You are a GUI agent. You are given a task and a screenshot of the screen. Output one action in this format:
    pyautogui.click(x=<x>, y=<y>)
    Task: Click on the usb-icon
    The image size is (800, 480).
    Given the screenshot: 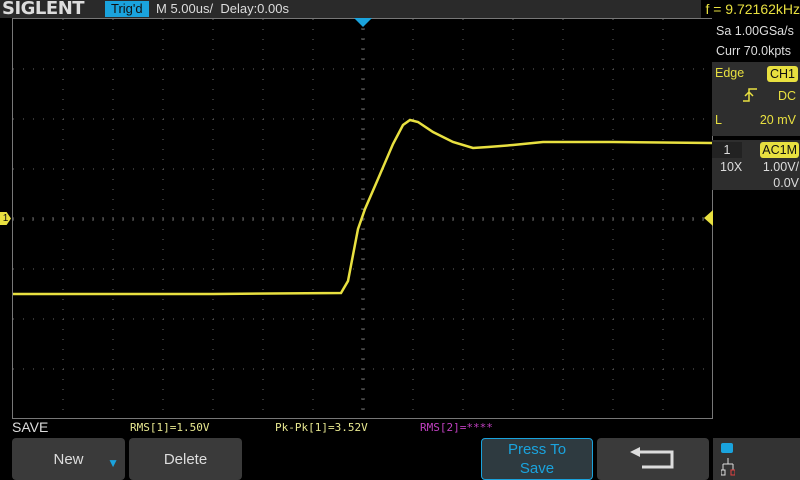 What is the action you would take?
    pyautogui.click(x=727, y=448)
    